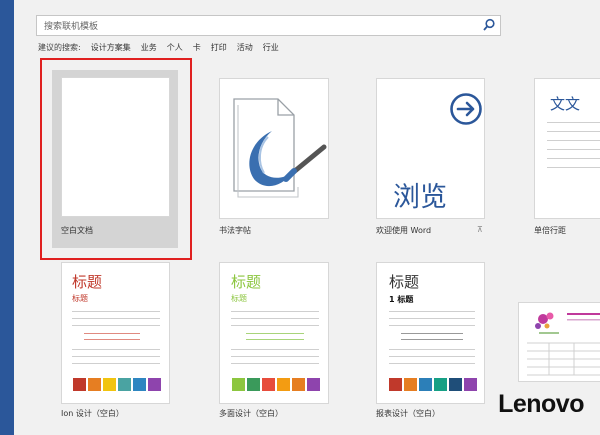 The width and height of the screenshot is (600, 435). What do you see at coordinates (420, 197) in the screenshot?
I see `welcome-thumb-text: 浏览` at bounding box center [420, 197].